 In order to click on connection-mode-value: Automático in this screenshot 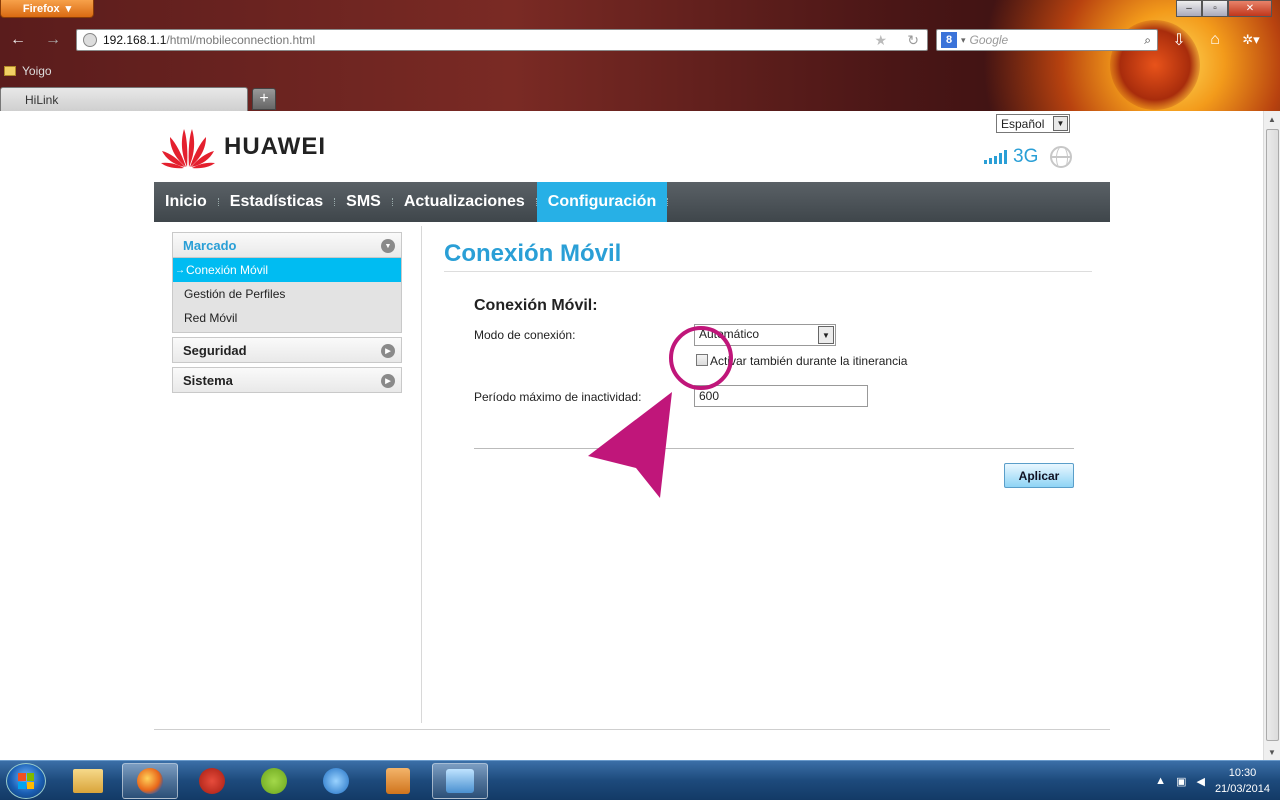, I will do `click(729, 334)`.